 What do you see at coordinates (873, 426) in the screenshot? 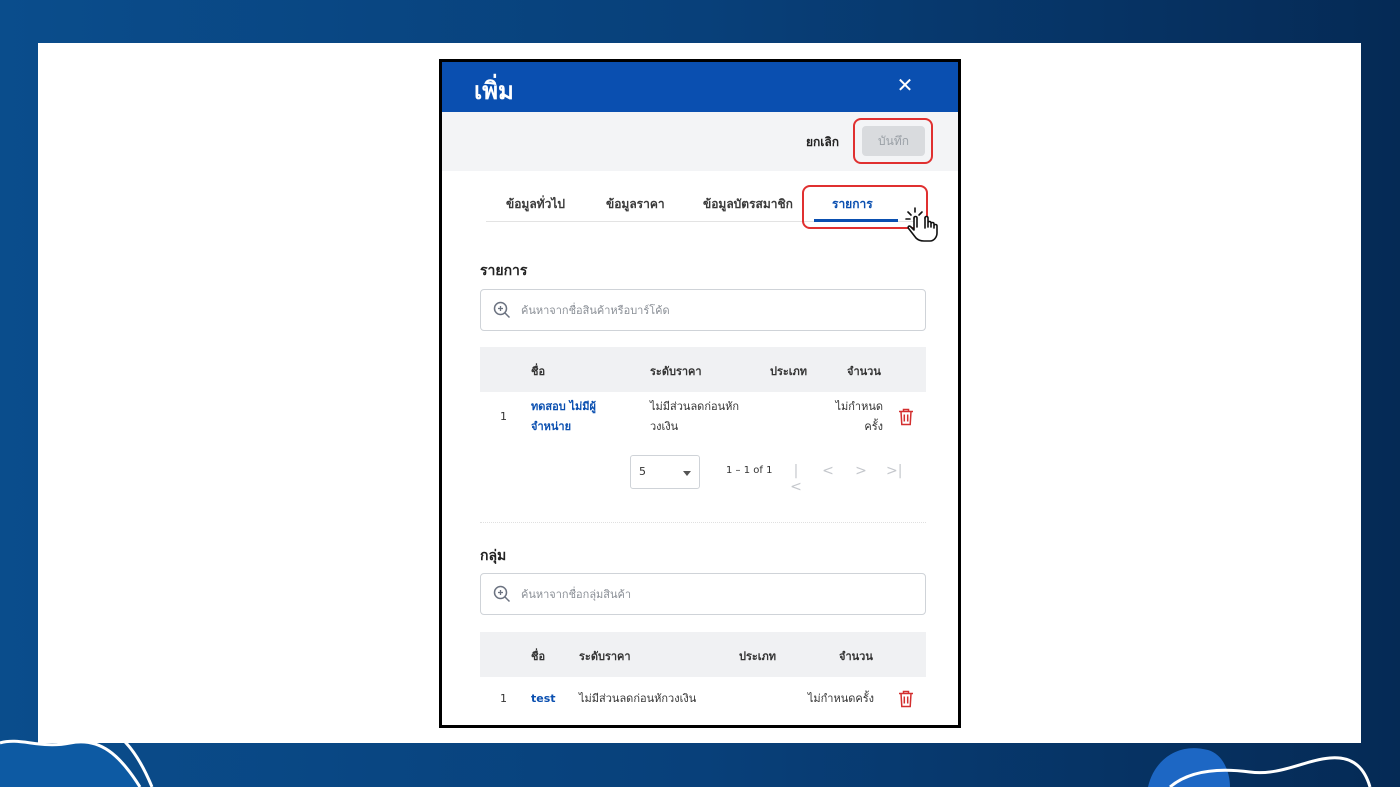
I see `quantity-line-2: ครั้ง` at bounding box center [873, 426].